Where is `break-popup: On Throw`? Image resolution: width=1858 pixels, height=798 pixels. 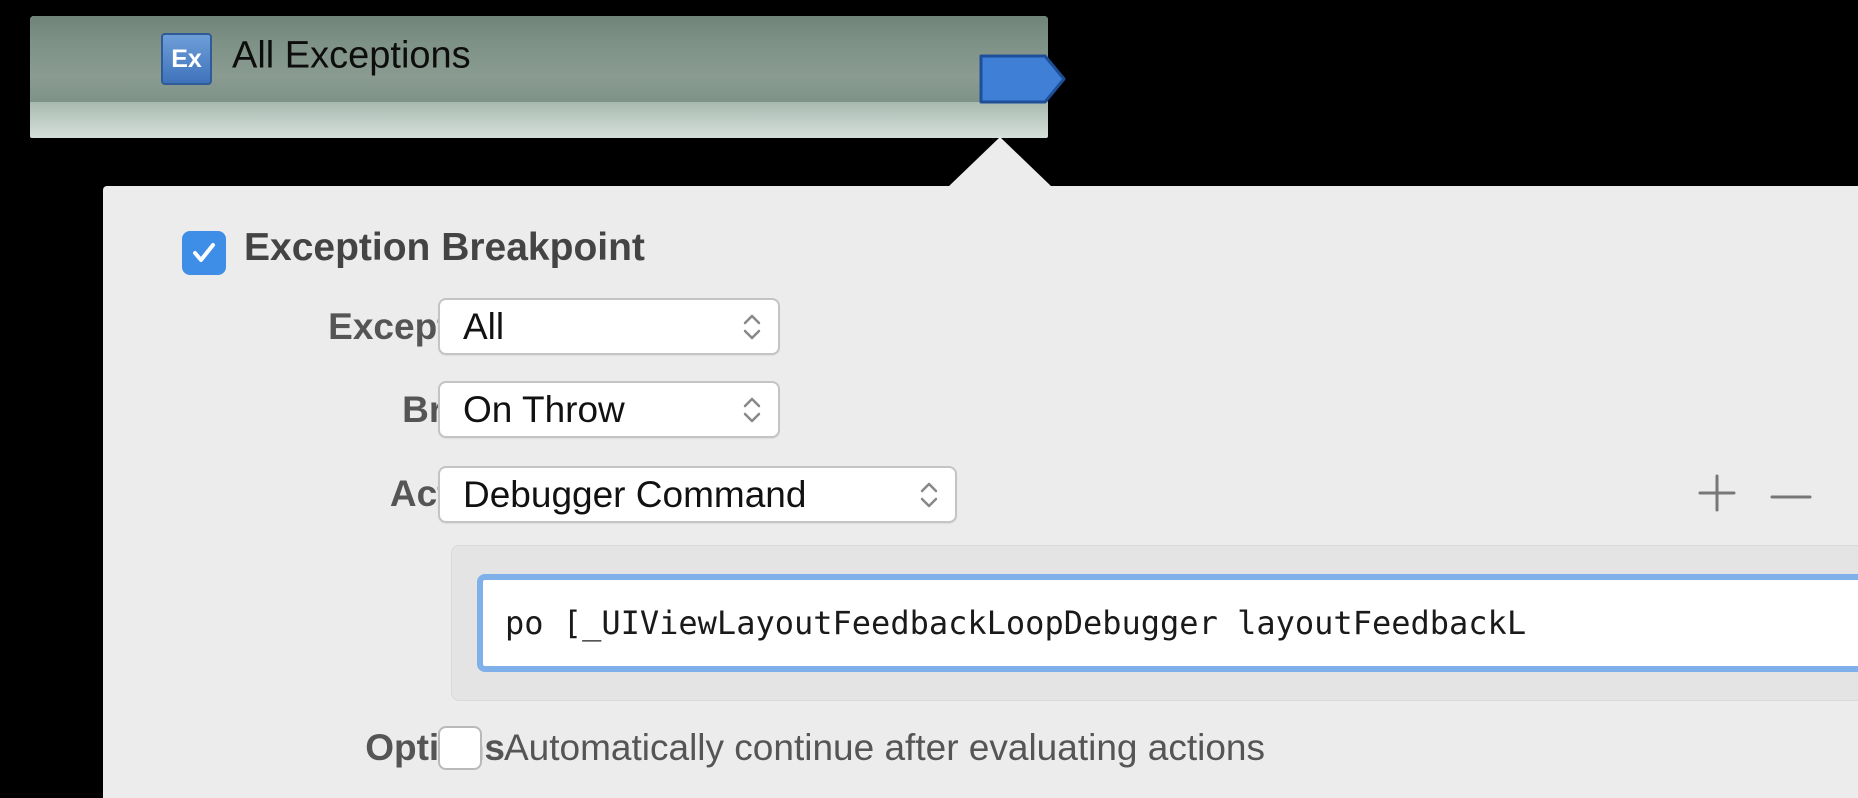 break-popup: On Throw is located at coordinates (609, 409).